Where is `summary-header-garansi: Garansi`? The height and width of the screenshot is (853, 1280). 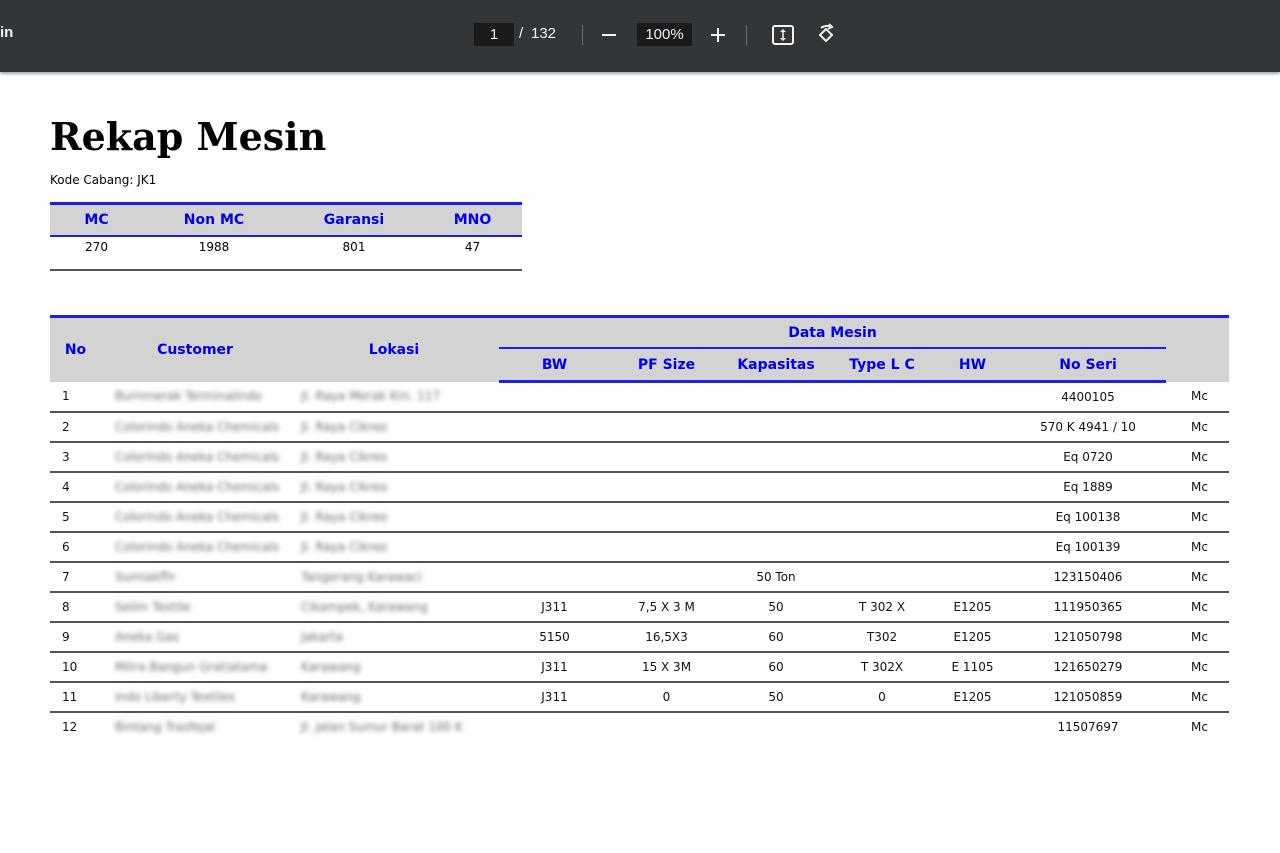 summary-header-garansi: Garansi is located at coordinates (354, 219).